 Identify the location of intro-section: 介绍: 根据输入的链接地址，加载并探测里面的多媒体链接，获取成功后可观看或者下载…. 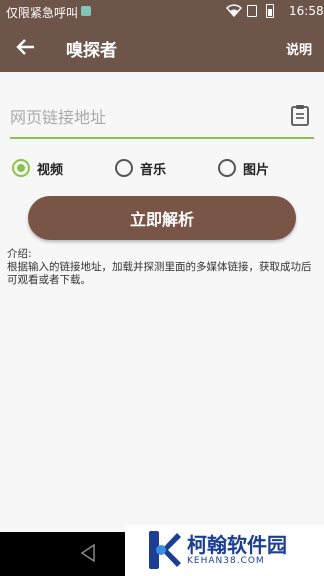
(163, 267).